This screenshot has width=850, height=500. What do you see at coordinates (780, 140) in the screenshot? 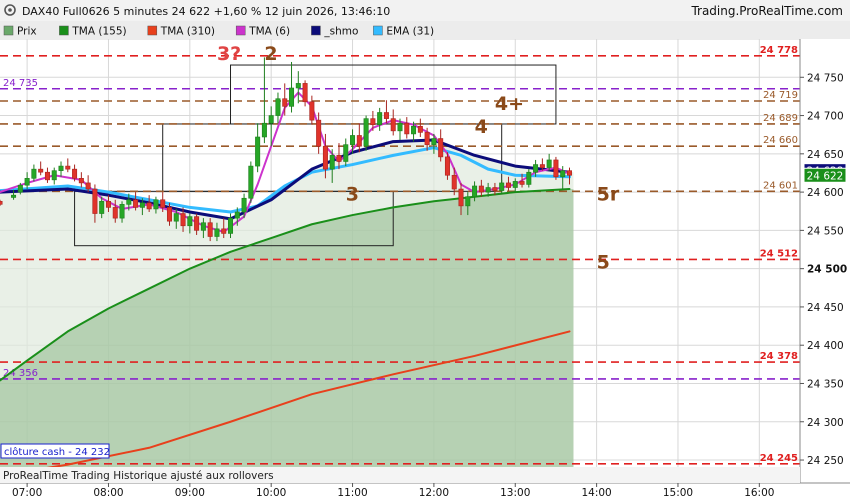
I see `level-label: 24 660` at bounding box center [780, 140].